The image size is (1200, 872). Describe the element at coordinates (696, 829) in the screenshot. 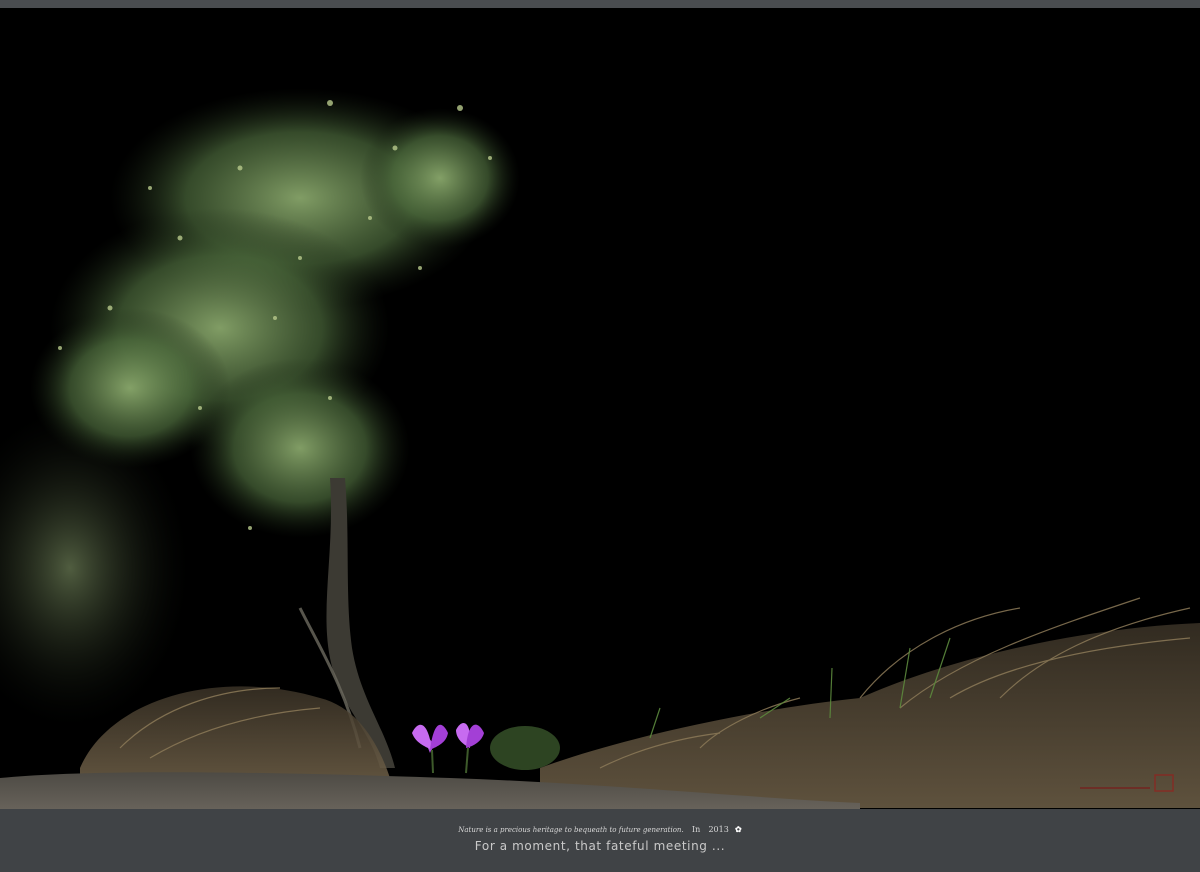

I see `credit-in: In` at that location.